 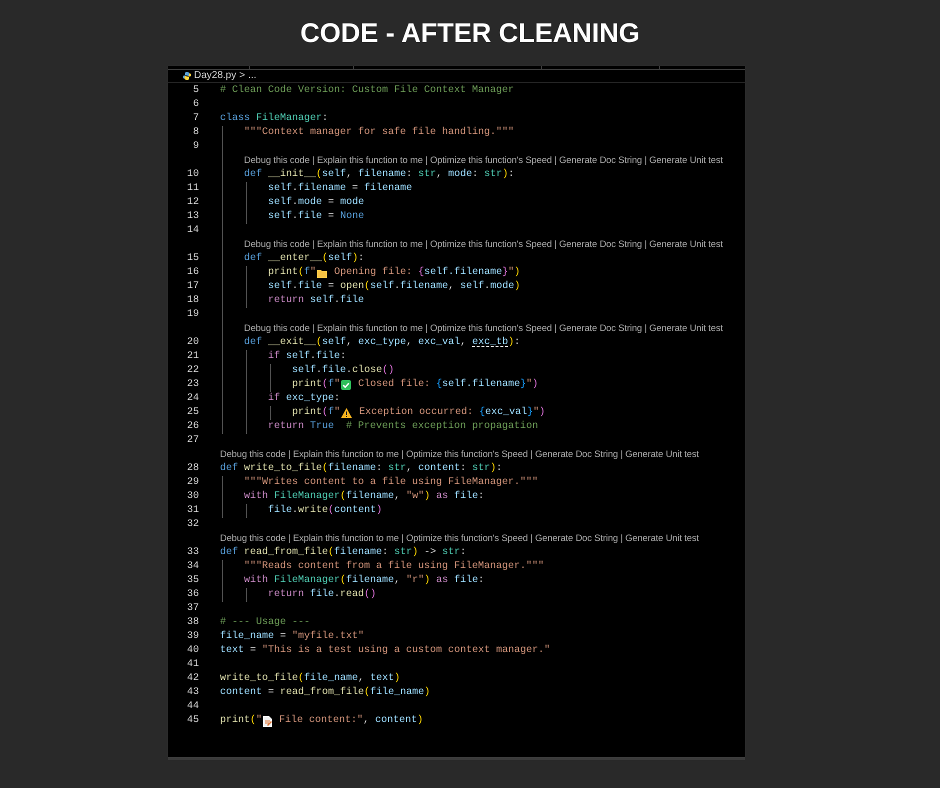 I want to click on code-text: with FileManager(filename, "r") as file:, so click(x=363, y=581).